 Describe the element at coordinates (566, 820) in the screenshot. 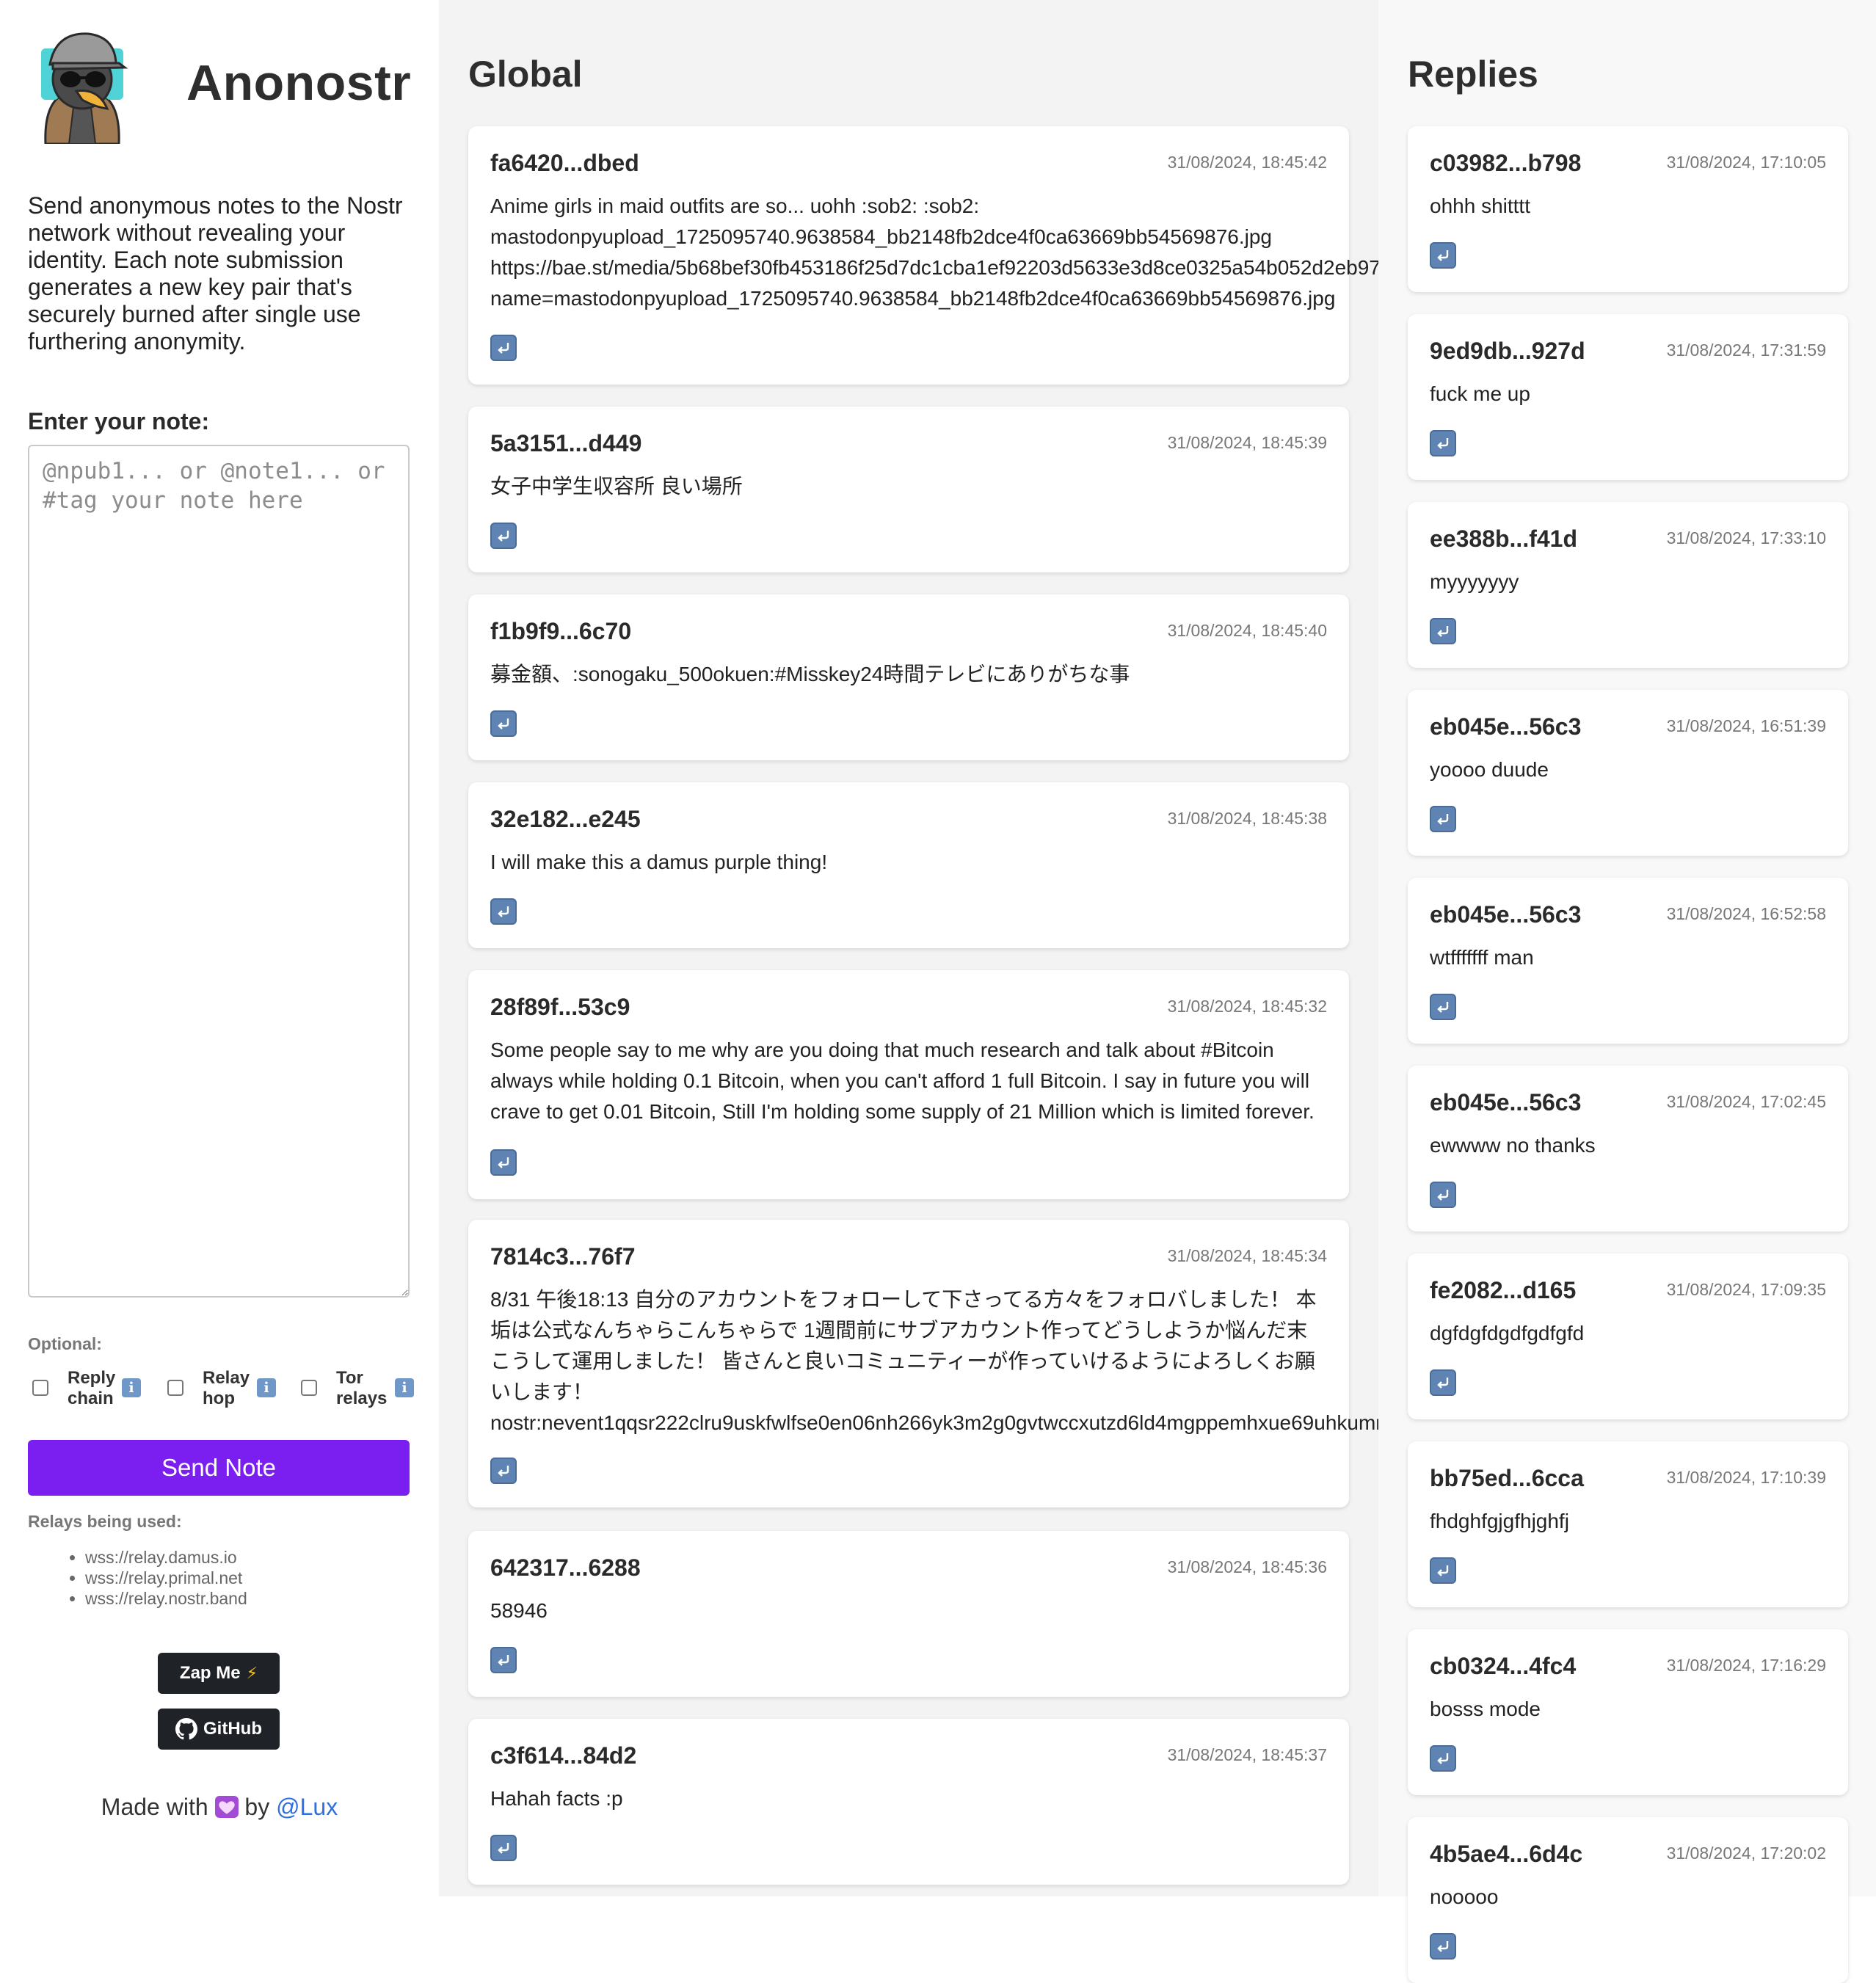

I see `note-pubkey: 32e182...e245` at that location.